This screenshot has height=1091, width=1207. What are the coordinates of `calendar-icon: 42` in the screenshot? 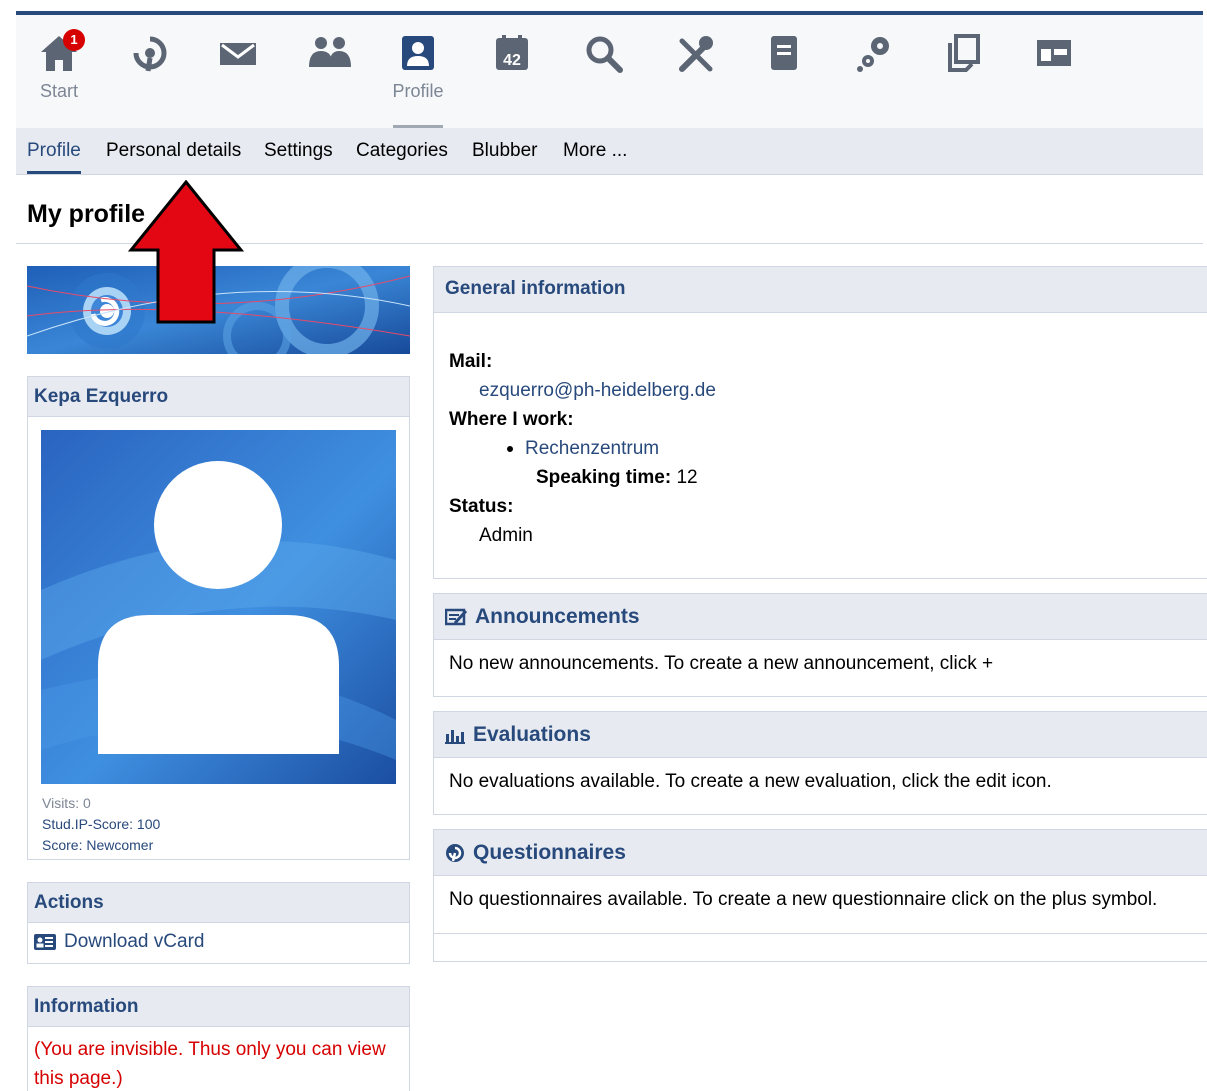 It's located at (512, 52).